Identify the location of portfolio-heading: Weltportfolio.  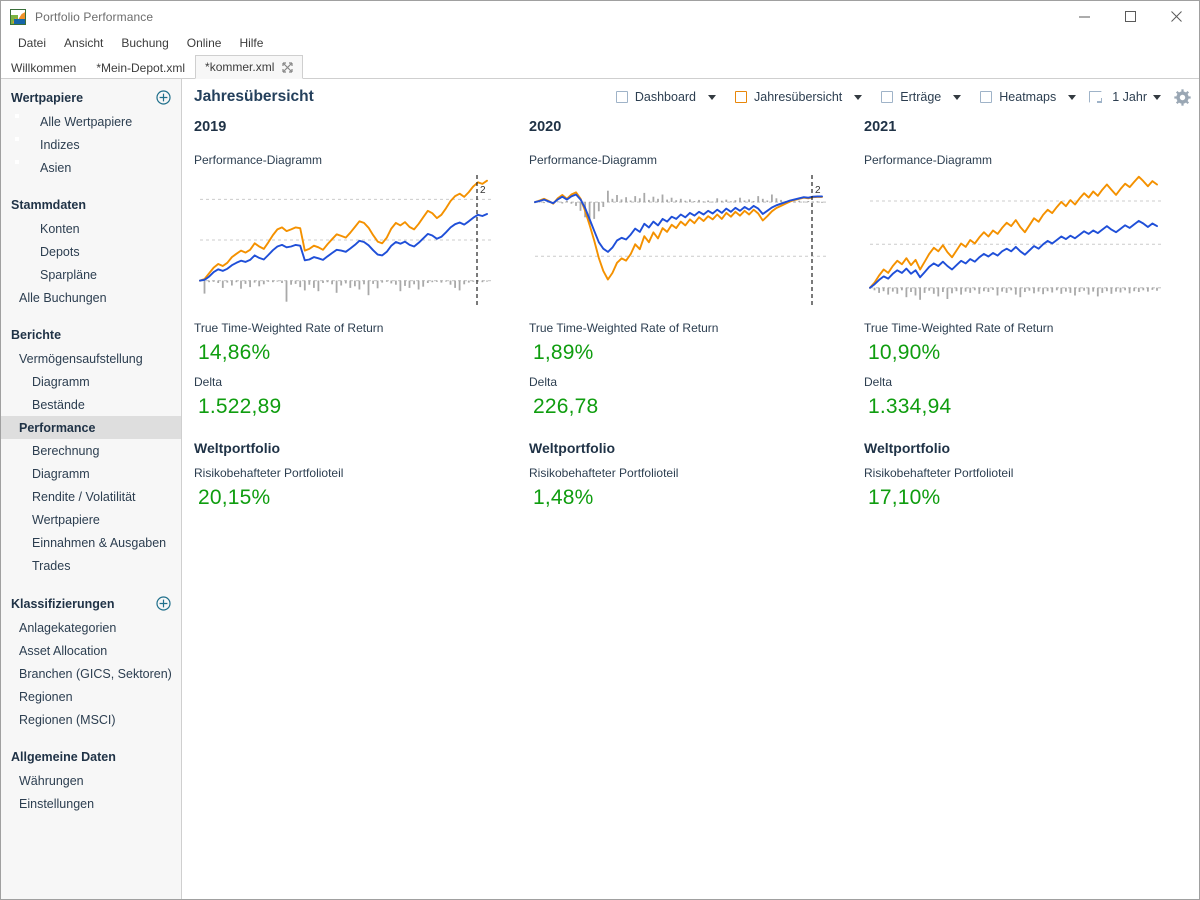
(237, 448).